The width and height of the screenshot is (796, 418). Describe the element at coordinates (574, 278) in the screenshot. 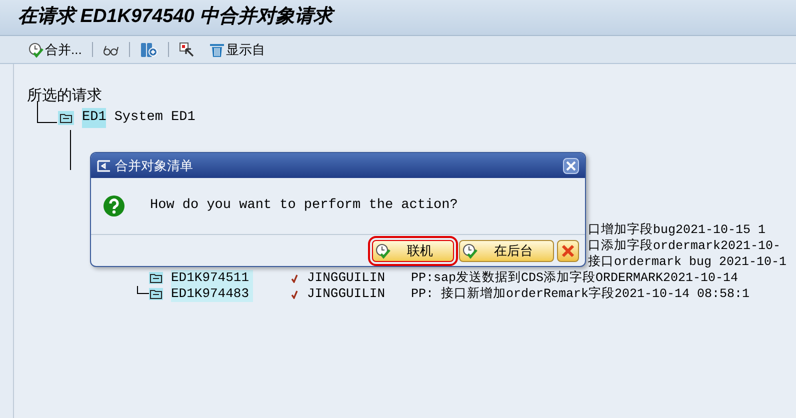

I see `request-description: PP:sap发送数据到CDS添加字段ORDERMARK2021-10-14` at that location.